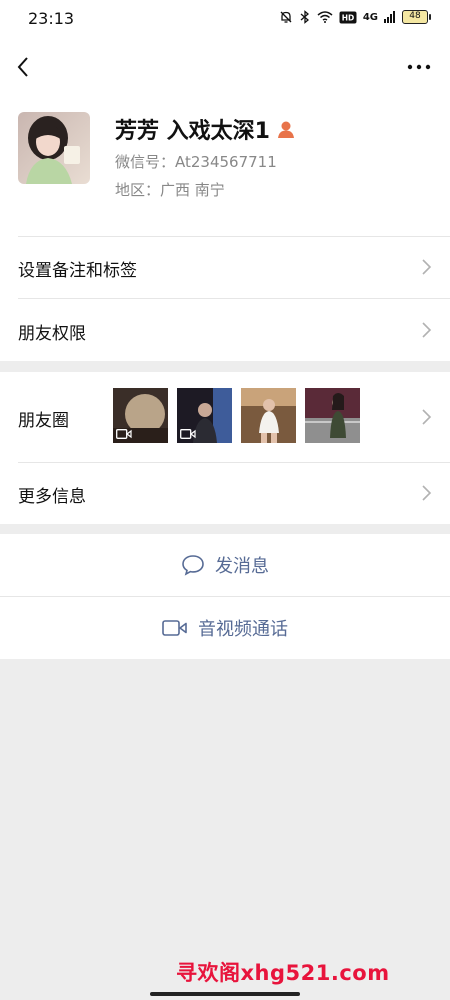 This screenshot has height=1000, width=450. Describe the element at coordinates (193, 565) in the screenshot. I see `chat-bubble-icon` at that location.